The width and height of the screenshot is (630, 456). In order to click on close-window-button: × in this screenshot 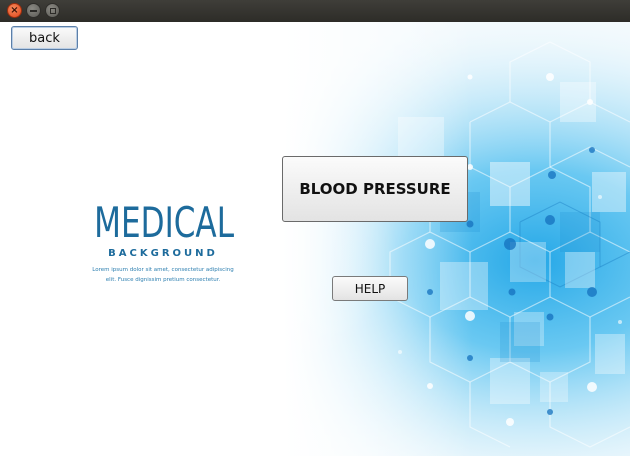, I will do `click(14, 10)`.